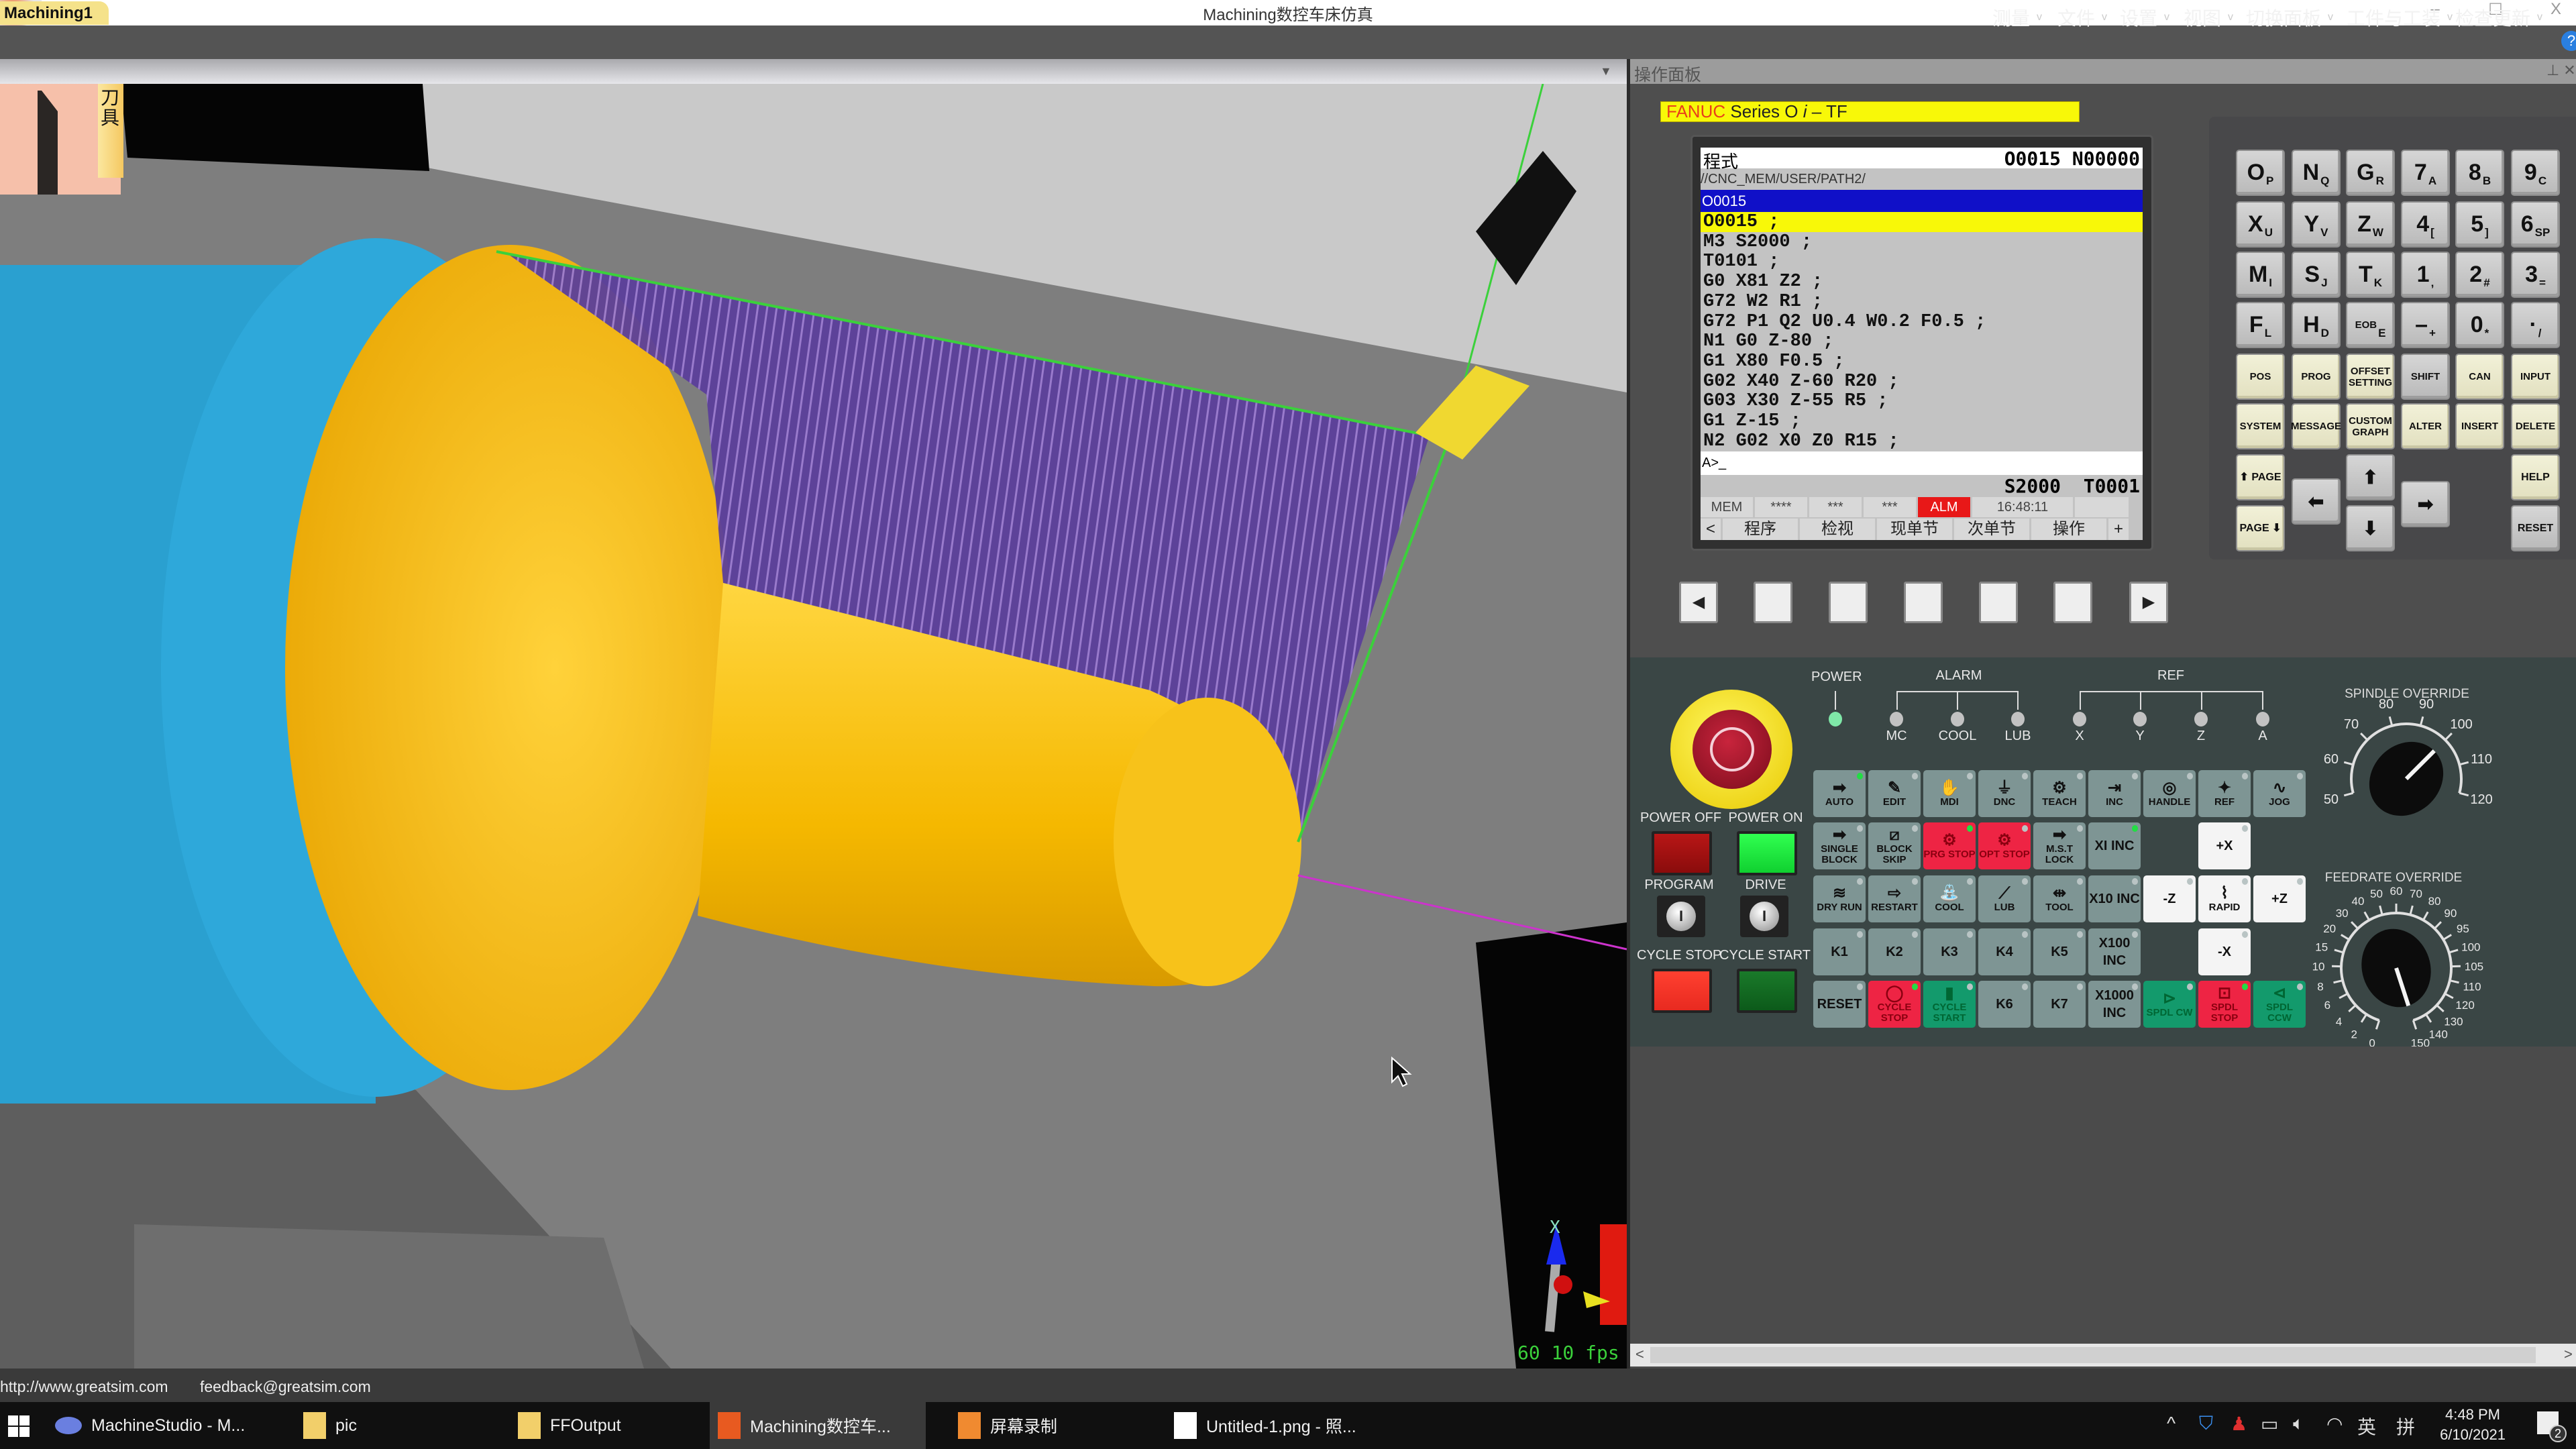 This screenshot has height=1449, width=2576. What do you see at coordinates (2298, 1424) in the screenshot?
I see `volume-icon: 🔈︎` at bounding box center [2298, 1424].